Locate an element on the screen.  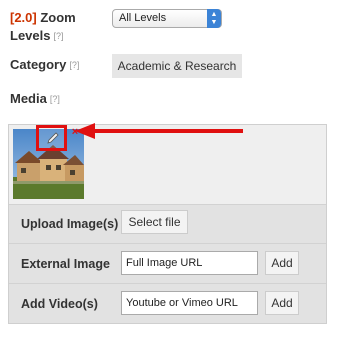
edit-image-button is located at coordinates (51, 138).